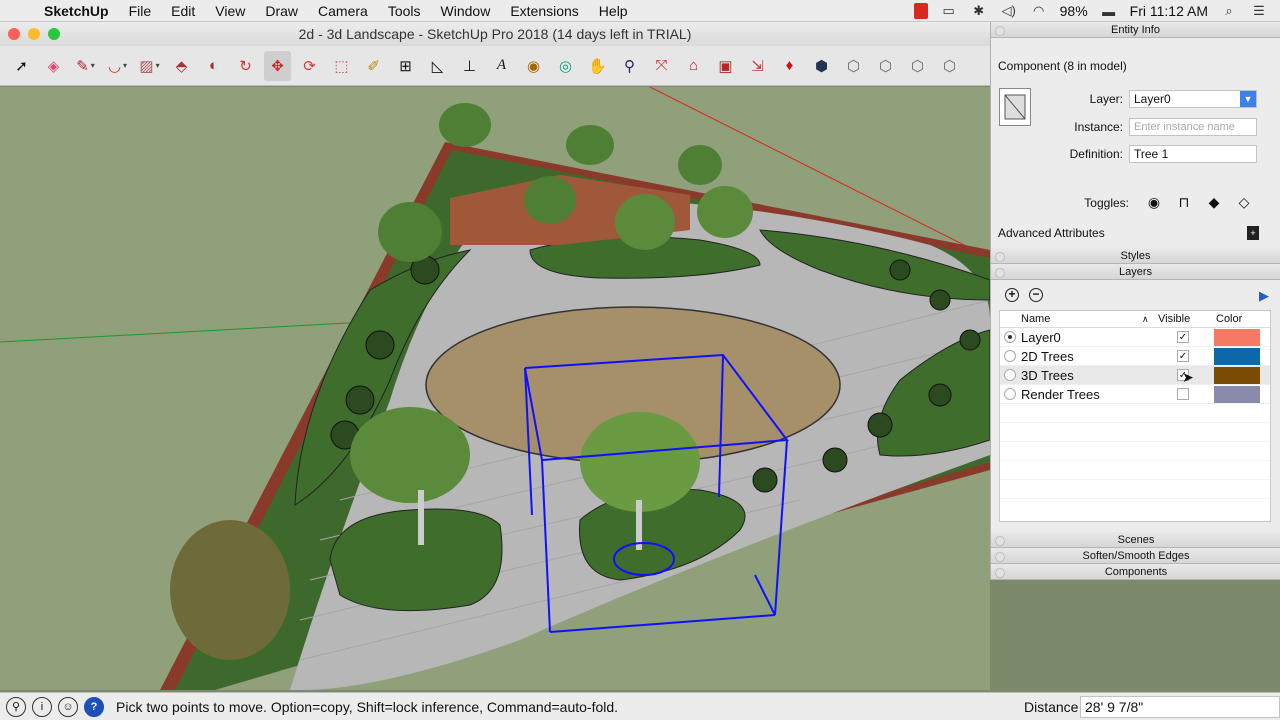 The width and height of the screenshot is (1280, 720). I want to click on minimize-button, so click(34, 34).